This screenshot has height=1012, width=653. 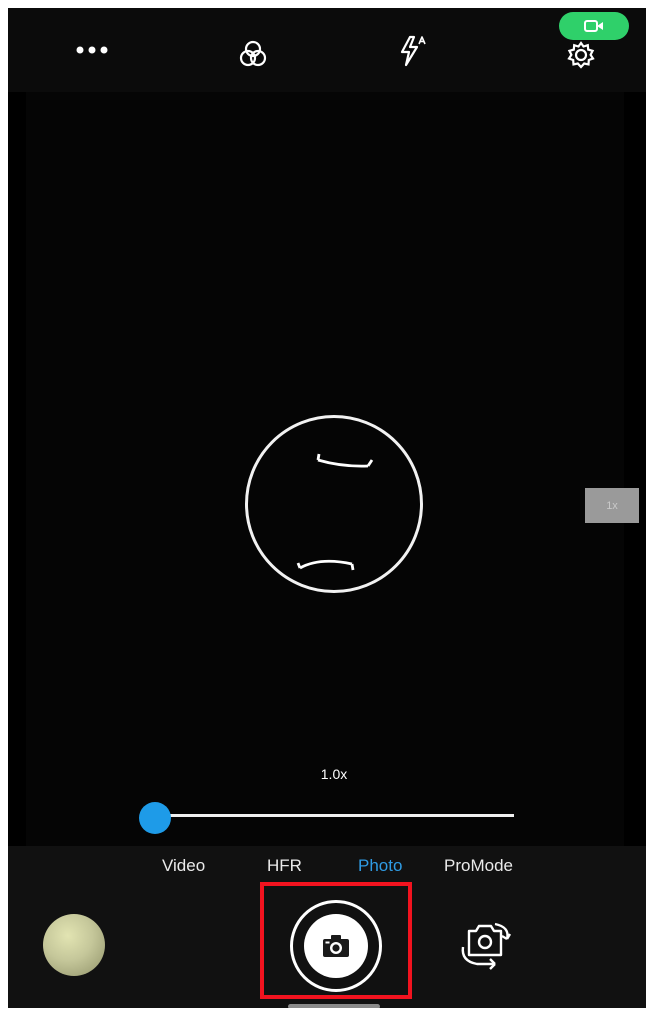 I want to click on video-record-toggle, so click(x=594, y=26).